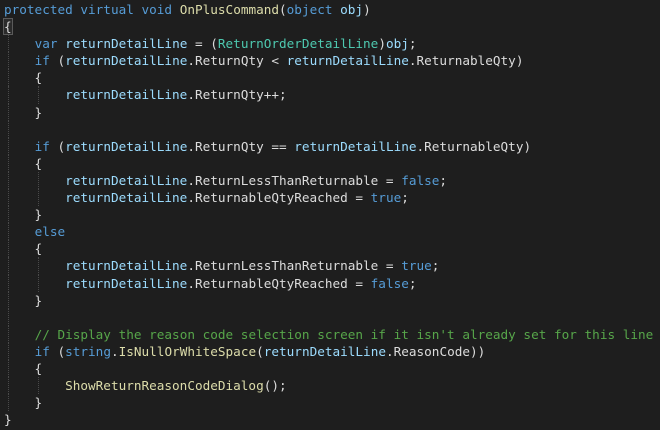 The image size is (660, 430). I want to click on code-token: virtual, so click(107, 9).